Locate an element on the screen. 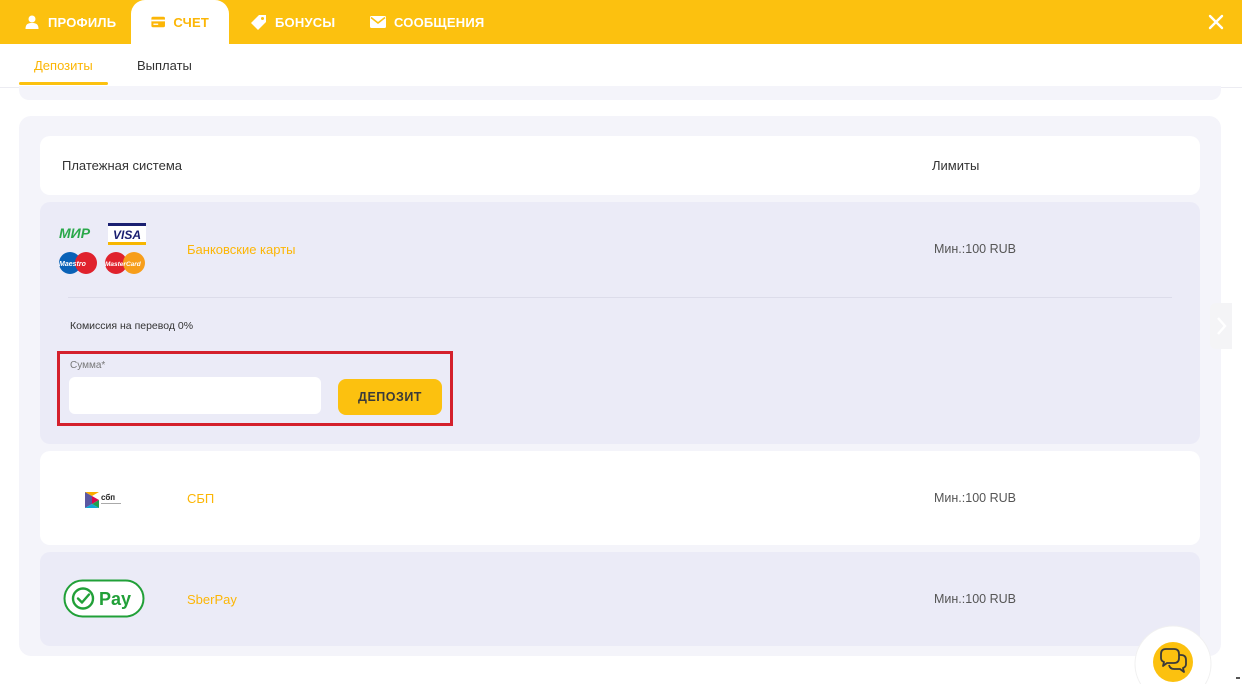 This screenshot has width=1242, height=689. mastercard-logo-text: MasterCard is located at coordinates (123, 264).